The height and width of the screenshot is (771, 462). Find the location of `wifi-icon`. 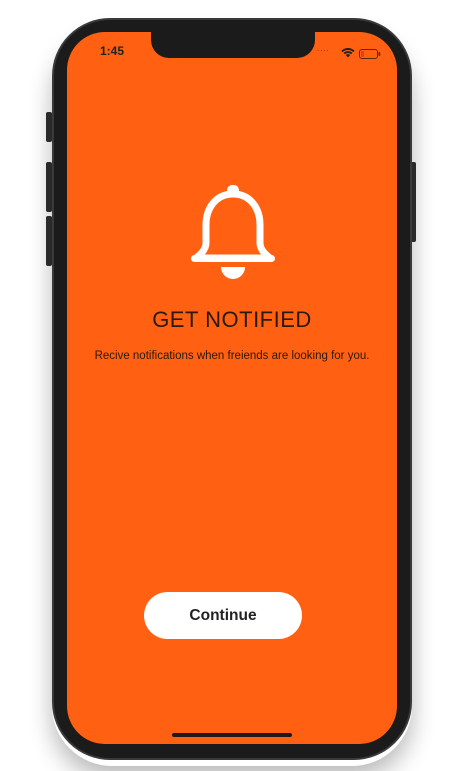

wifi-icon is located at coordinates (348, 54).